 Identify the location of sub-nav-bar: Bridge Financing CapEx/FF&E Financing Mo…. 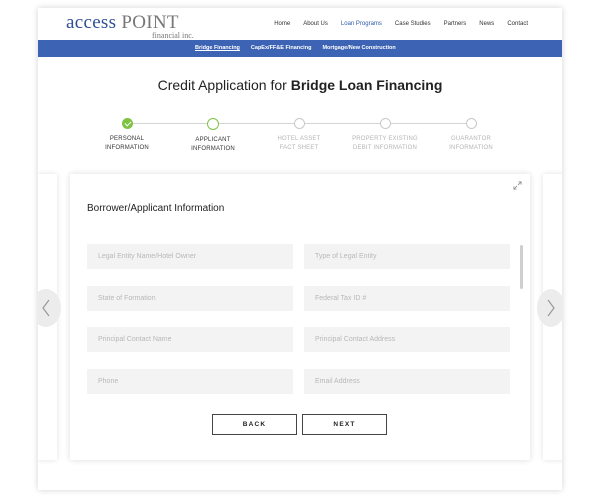
(300, 48).